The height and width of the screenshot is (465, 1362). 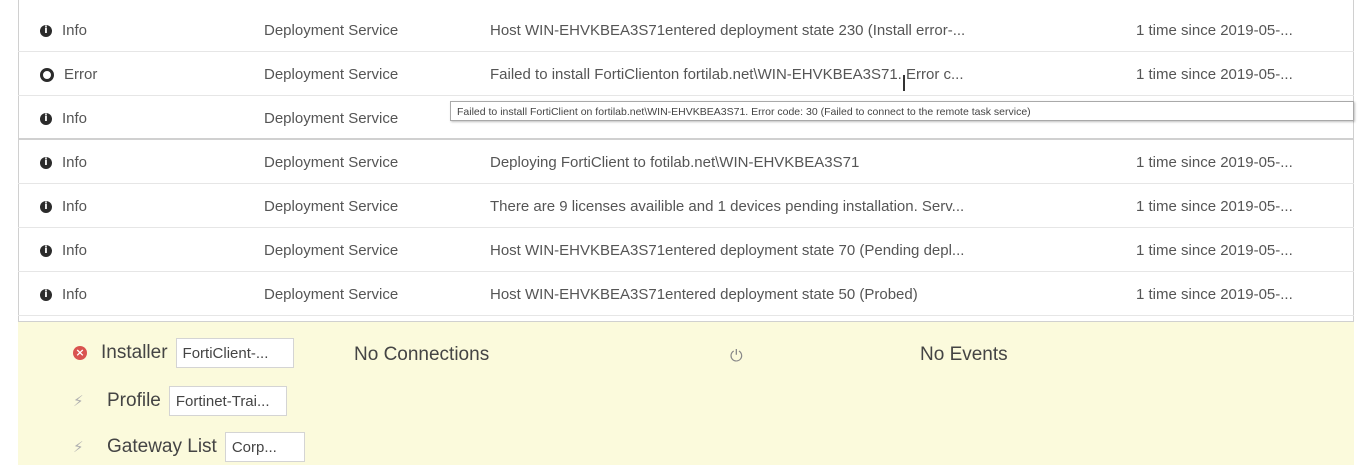 I want to click on severity-label: Error, so click(x=81, y=74).